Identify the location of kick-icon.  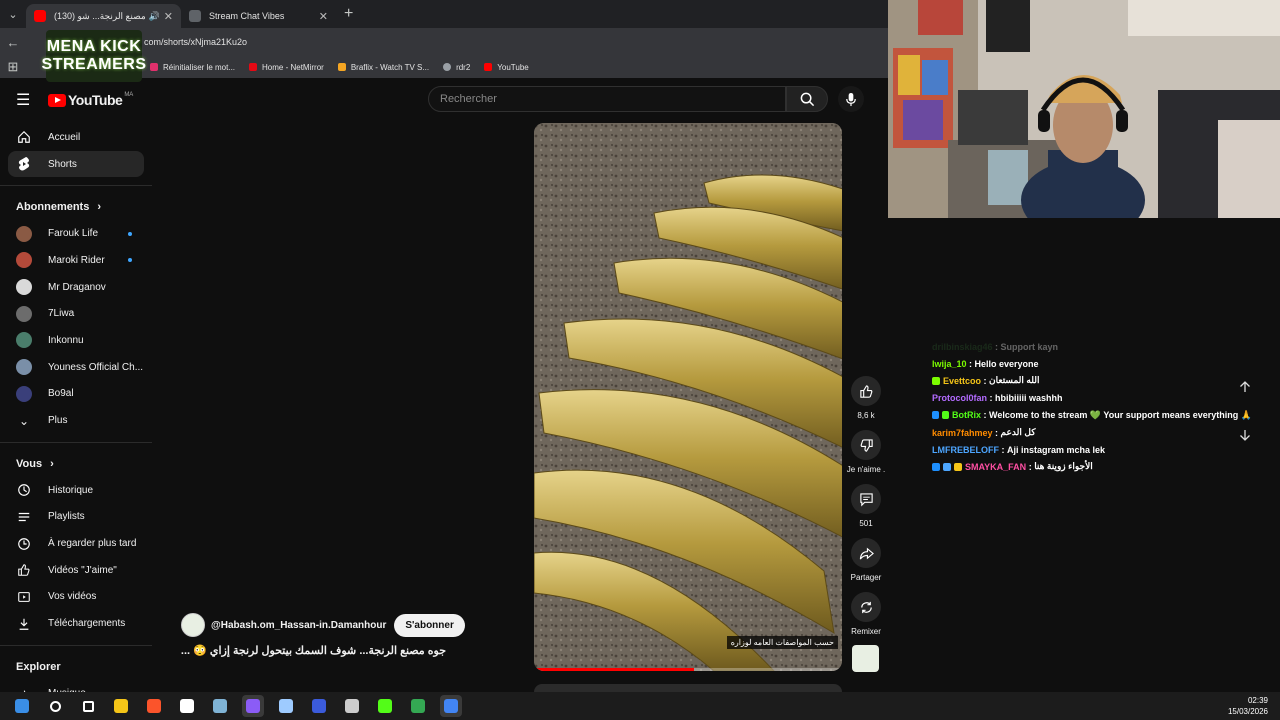
(385, 706).